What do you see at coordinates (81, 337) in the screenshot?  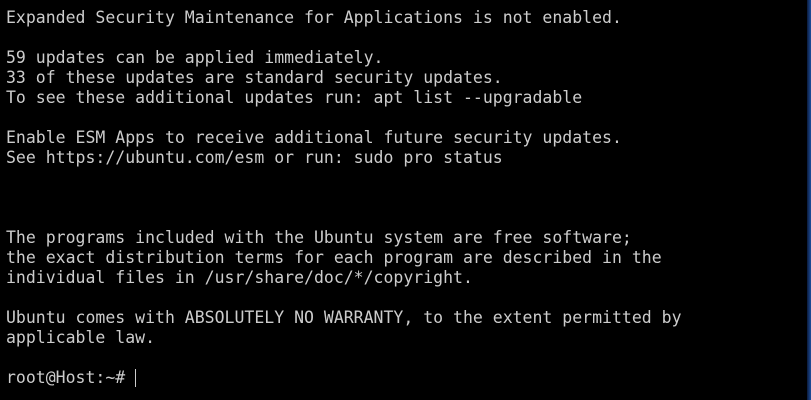 I see `terminal-line: applicable law.` at bounding box center [81, 337].